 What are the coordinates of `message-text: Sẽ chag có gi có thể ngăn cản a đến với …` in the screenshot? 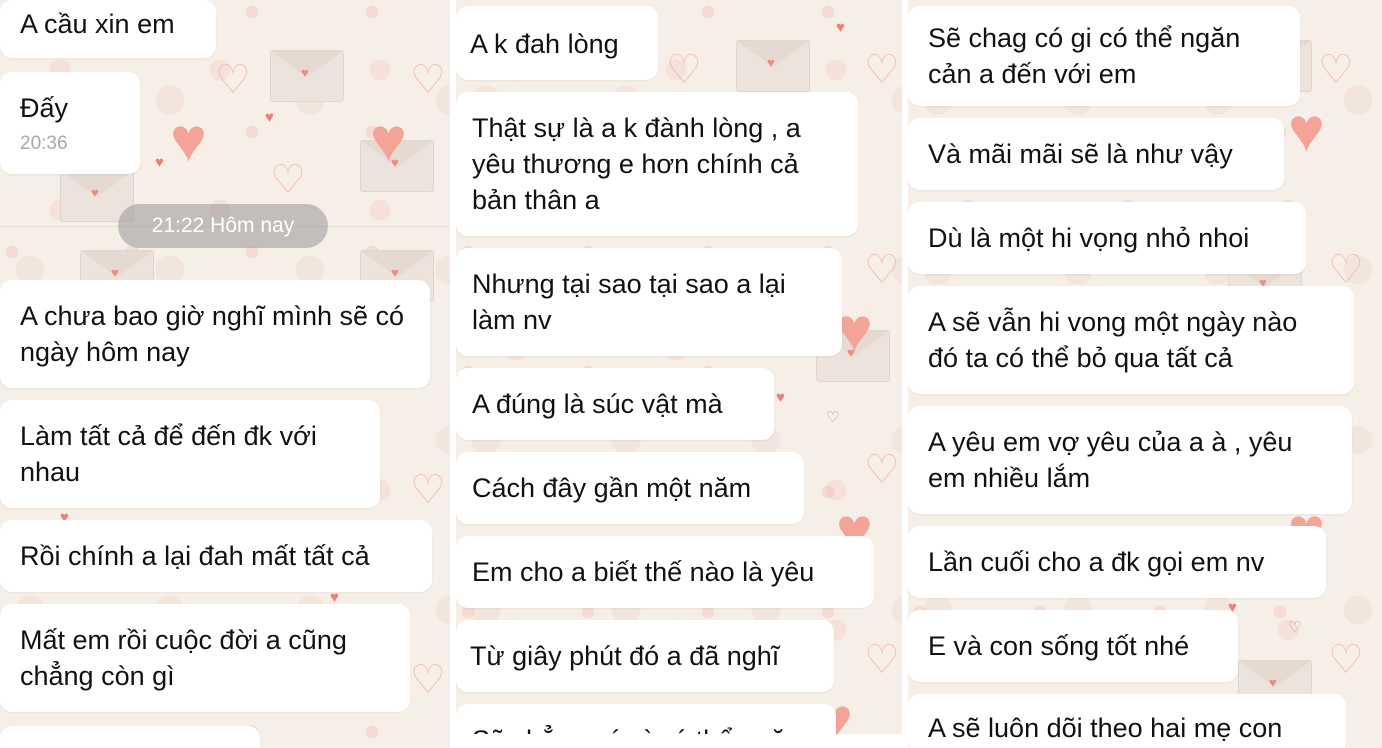 It's located at (1084, 56).